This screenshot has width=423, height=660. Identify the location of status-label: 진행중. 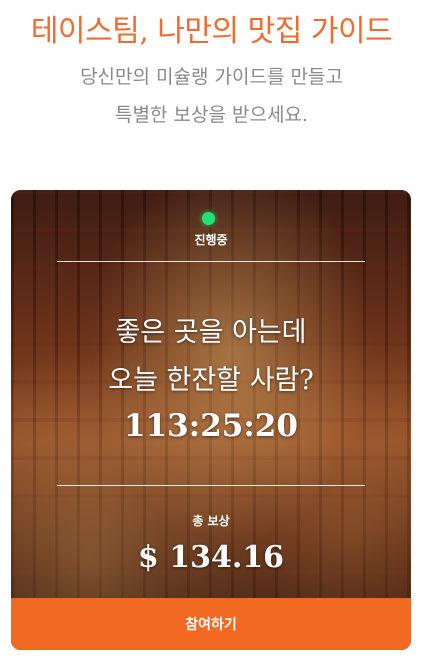
(211, 240).